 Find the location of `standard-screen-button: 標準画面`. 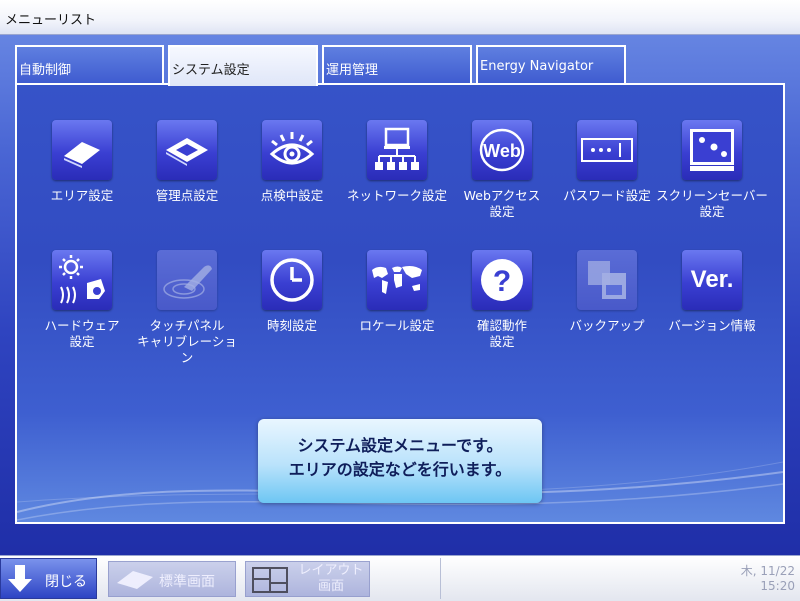

standard-screen-button: 標準画面 is located at coordinates (172, 579).